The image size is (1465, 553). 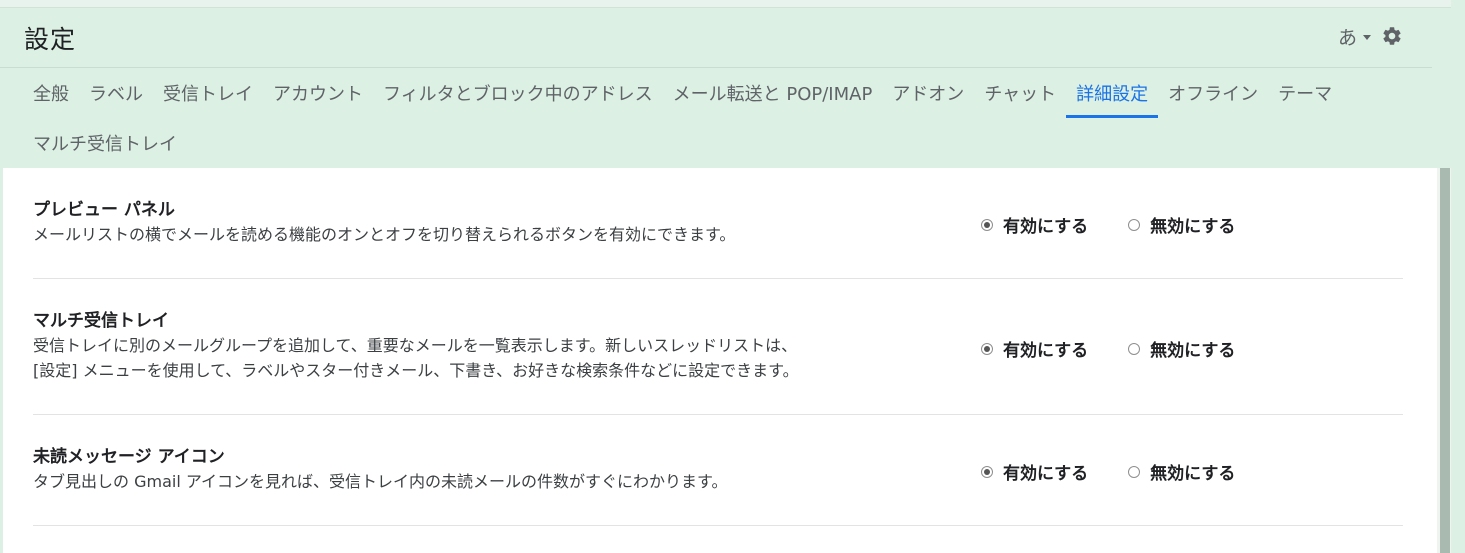 I want to click on preview-pane-disable-radio: 無効にする, so click(x=1181, y=224).